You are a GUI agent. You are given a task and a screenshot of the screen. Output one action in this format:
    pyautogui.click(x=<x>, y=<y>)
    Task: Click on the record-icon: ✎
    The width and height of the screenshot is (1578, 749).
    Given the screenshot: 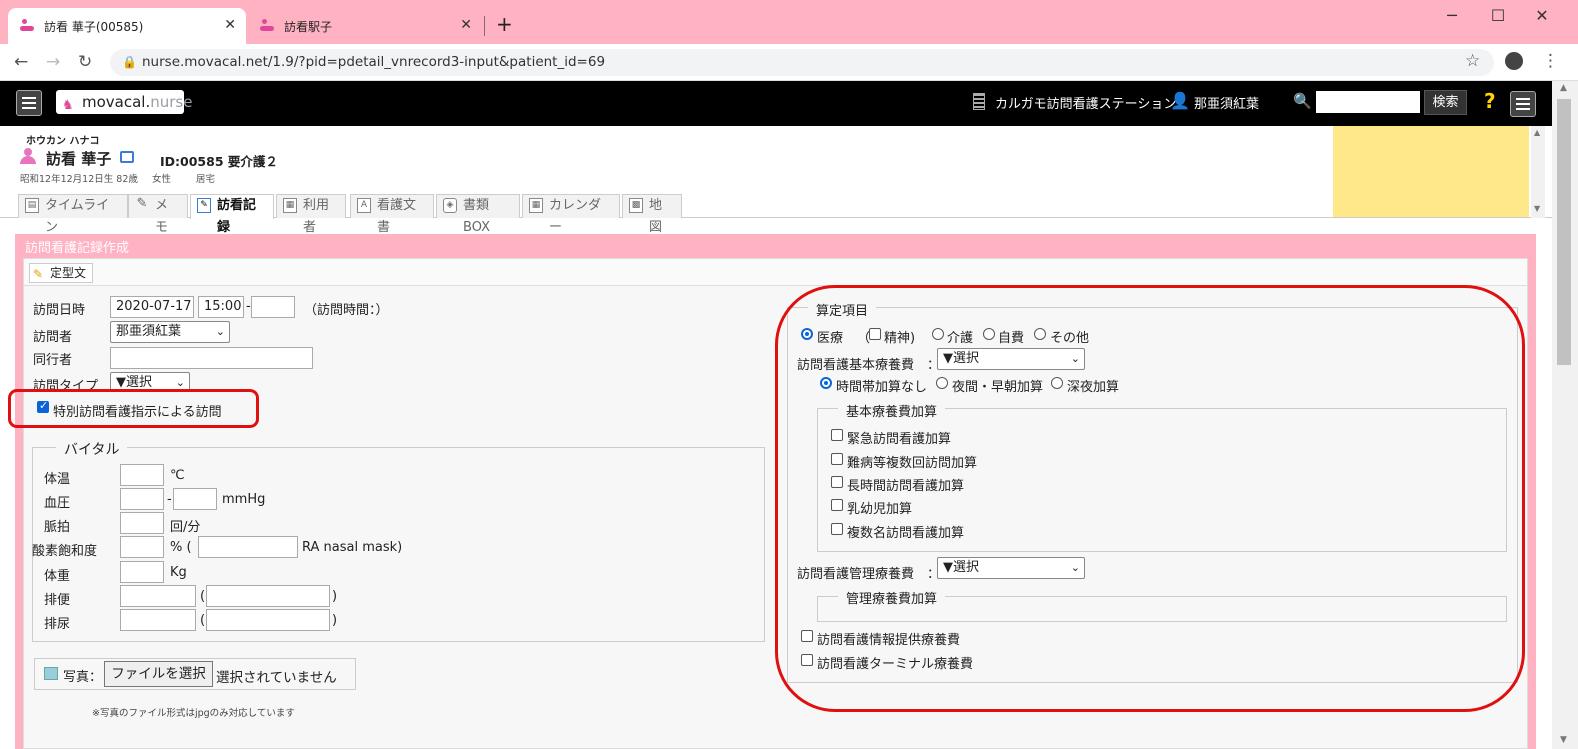 What is the action you would take?
    pyautogui.click(x=204, y=205)
    